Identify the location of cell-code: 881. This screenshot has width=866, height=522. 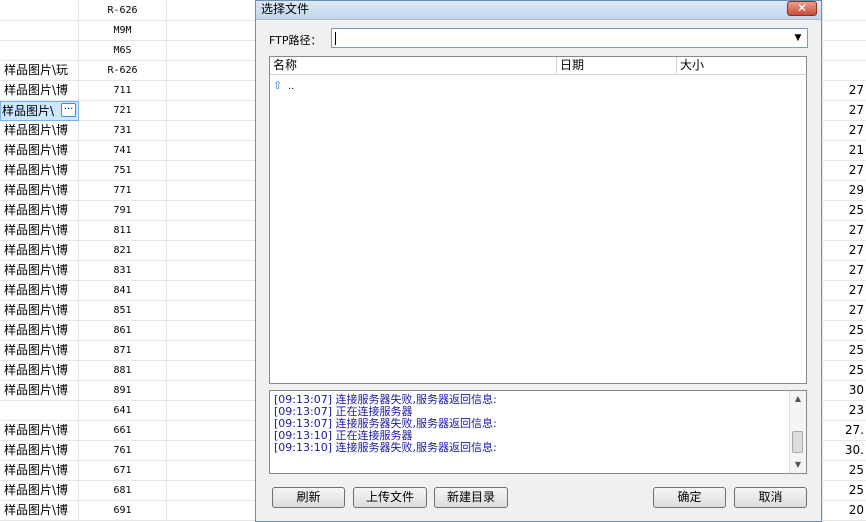
(123, 371).